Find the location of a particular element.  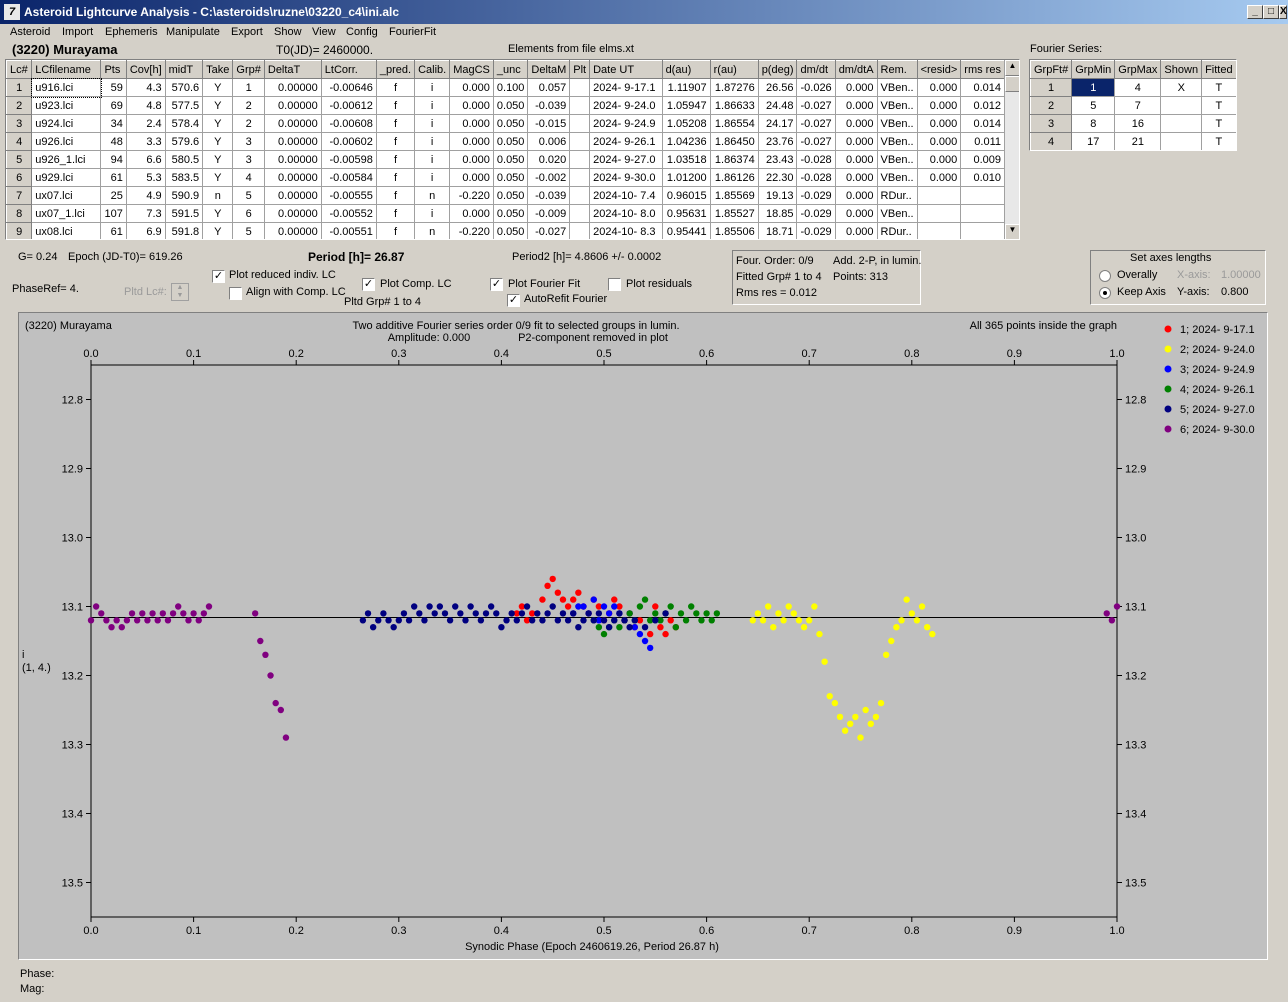

table-cell: -0.00552 is located at coordinates (348, 213).